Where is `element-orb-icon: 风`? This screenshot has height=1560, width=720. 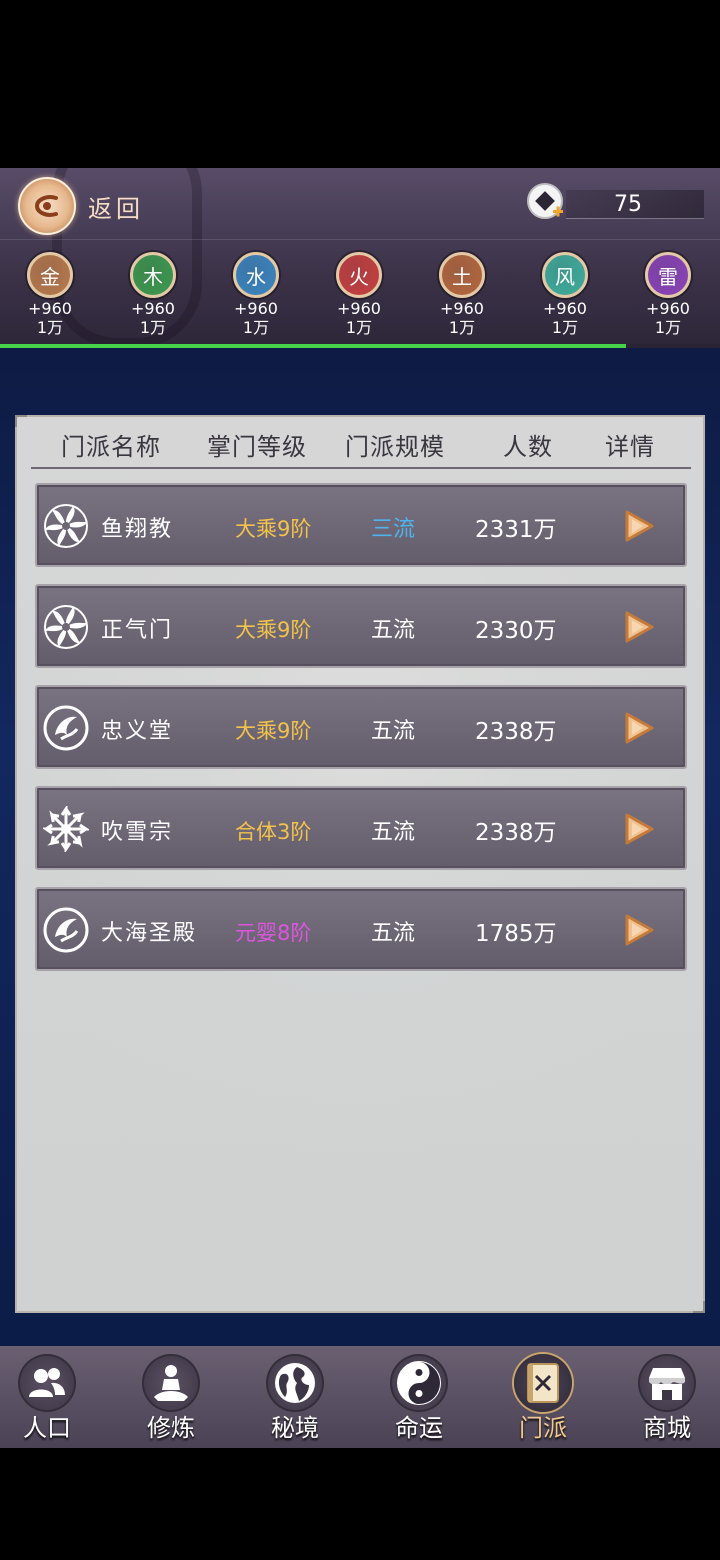 element-orb-icon: 风 is located at coordinates (565, 275).